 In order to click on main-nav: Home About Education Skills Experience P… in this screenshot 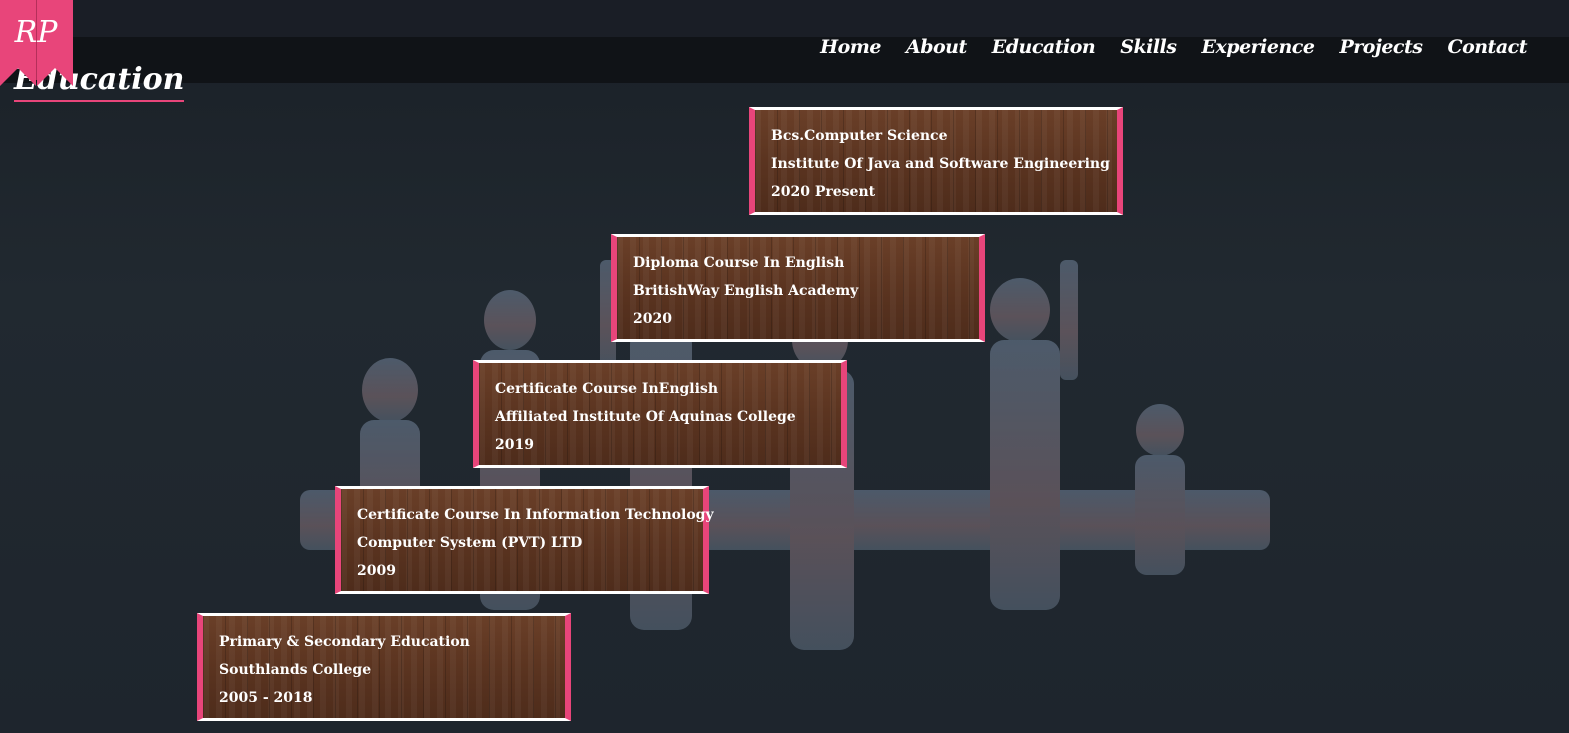, I will do `click(1173, 47)`.